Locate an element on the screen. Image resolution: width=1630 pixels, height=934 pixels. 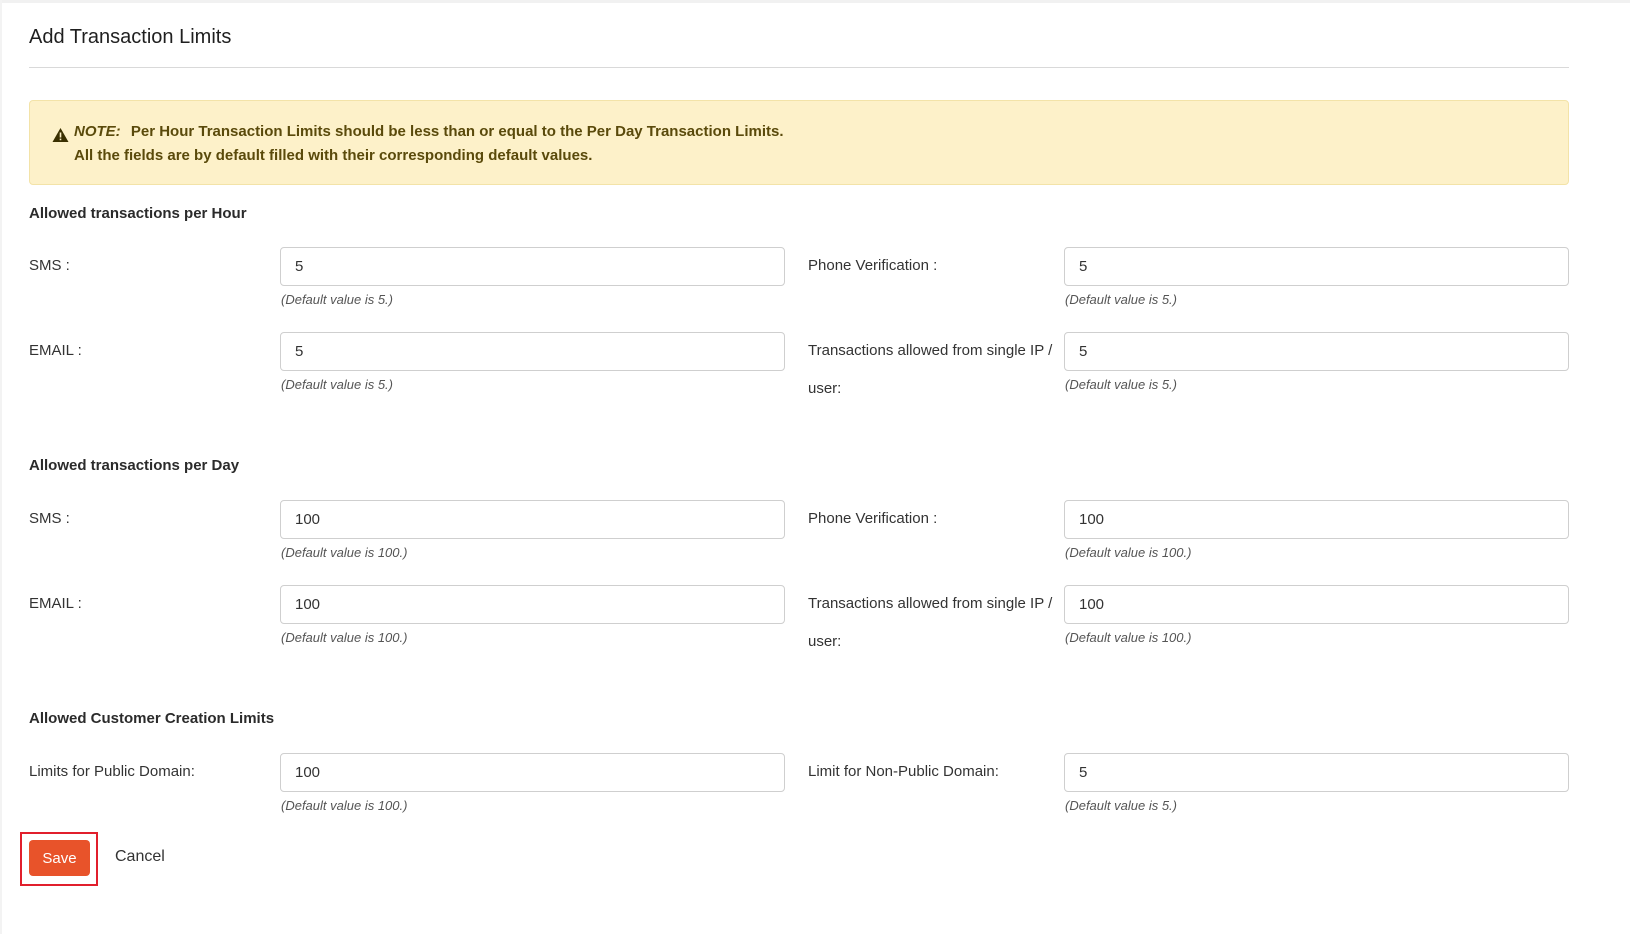
save-button: Save is located at coordinates (59, 858).